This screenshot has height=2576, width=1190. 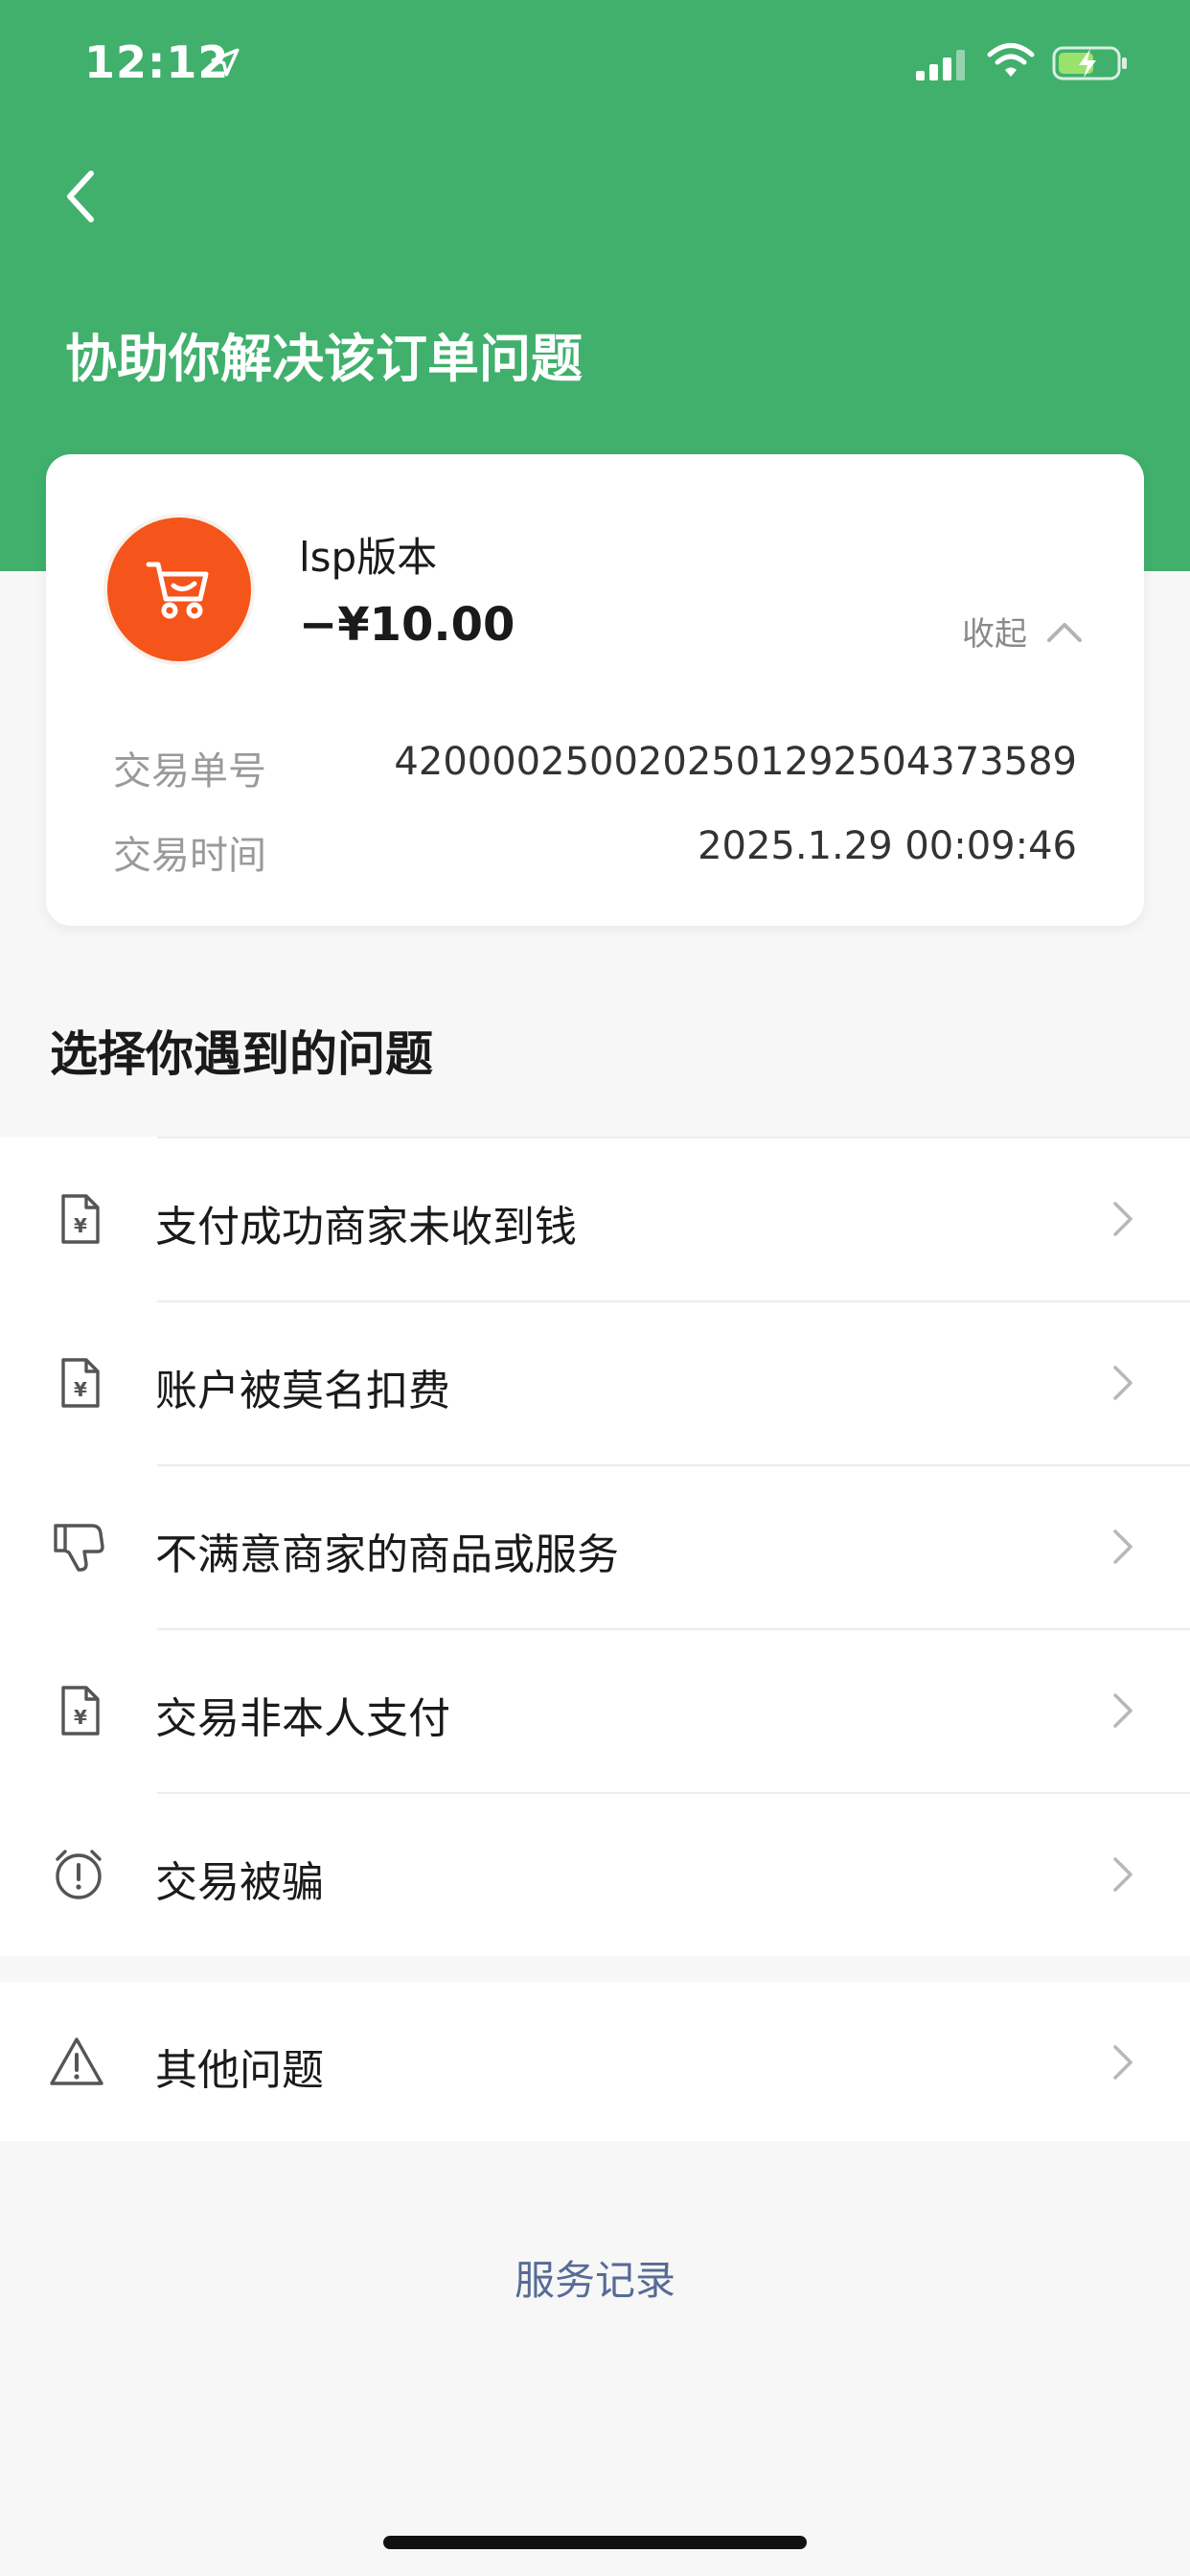 What do you see at coordinates (324, 359) in the screenshot?
I see `page-title: 协助你解决该订单问题` at bounding box center [324, 359].